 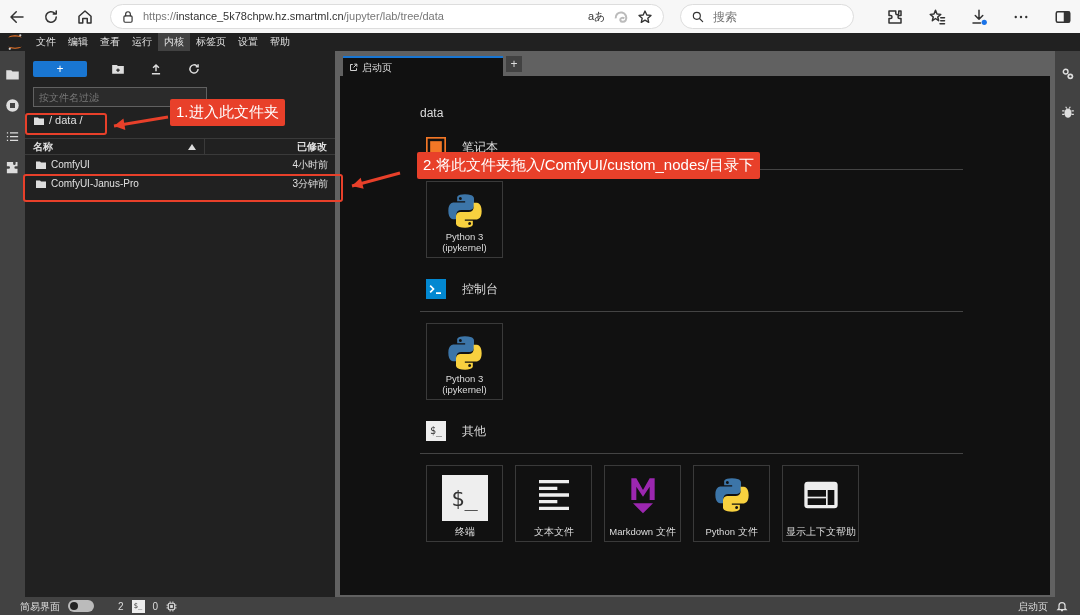 What do you see at coordinates (51, 16) in the screenshot?
I see `reload-icon` at bounding box center [51, 16].